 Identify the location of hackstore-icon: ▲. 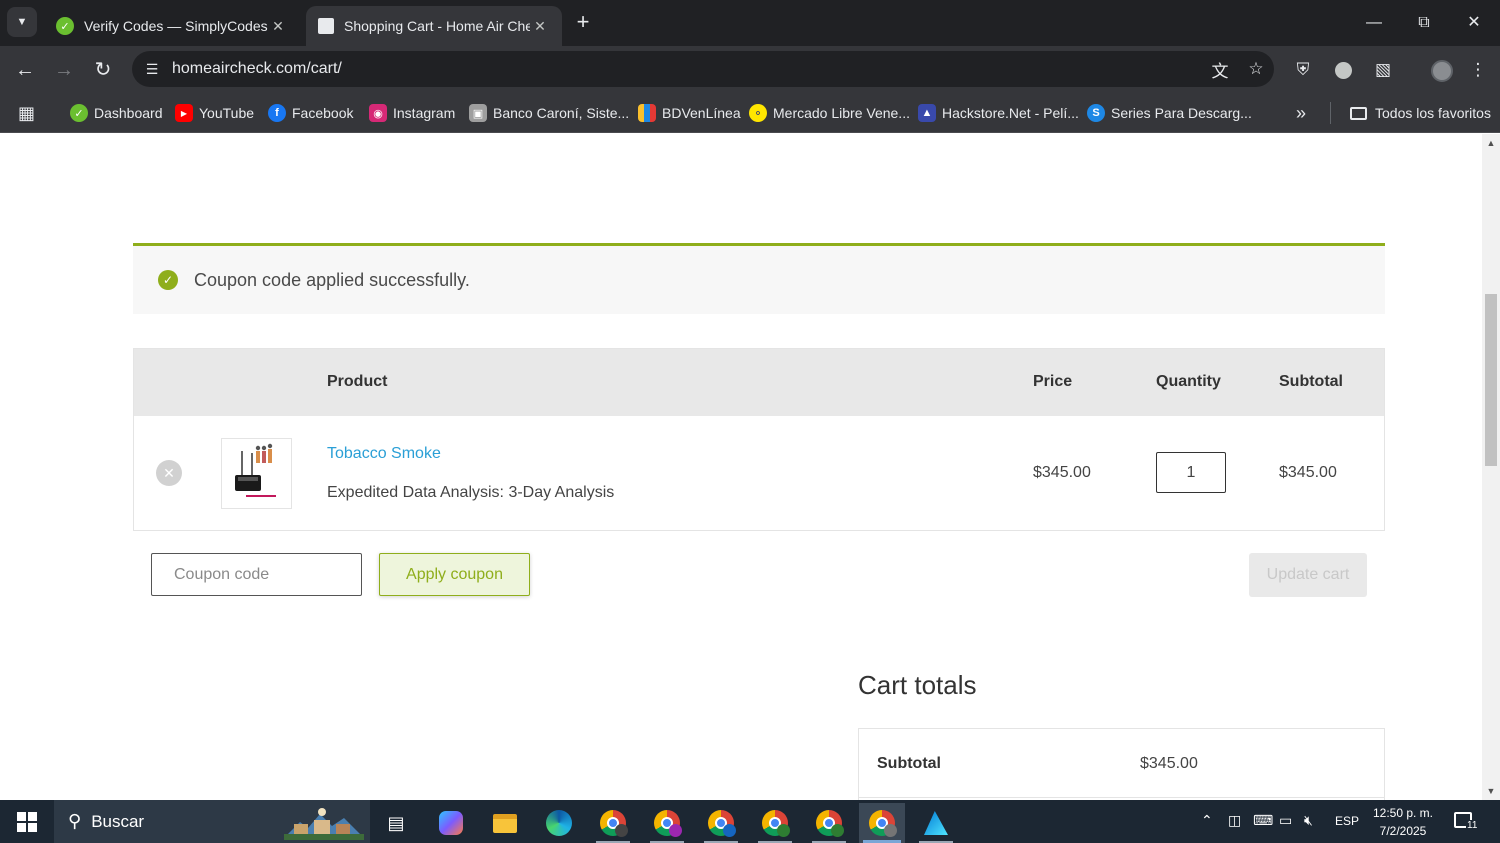
(927, 113).